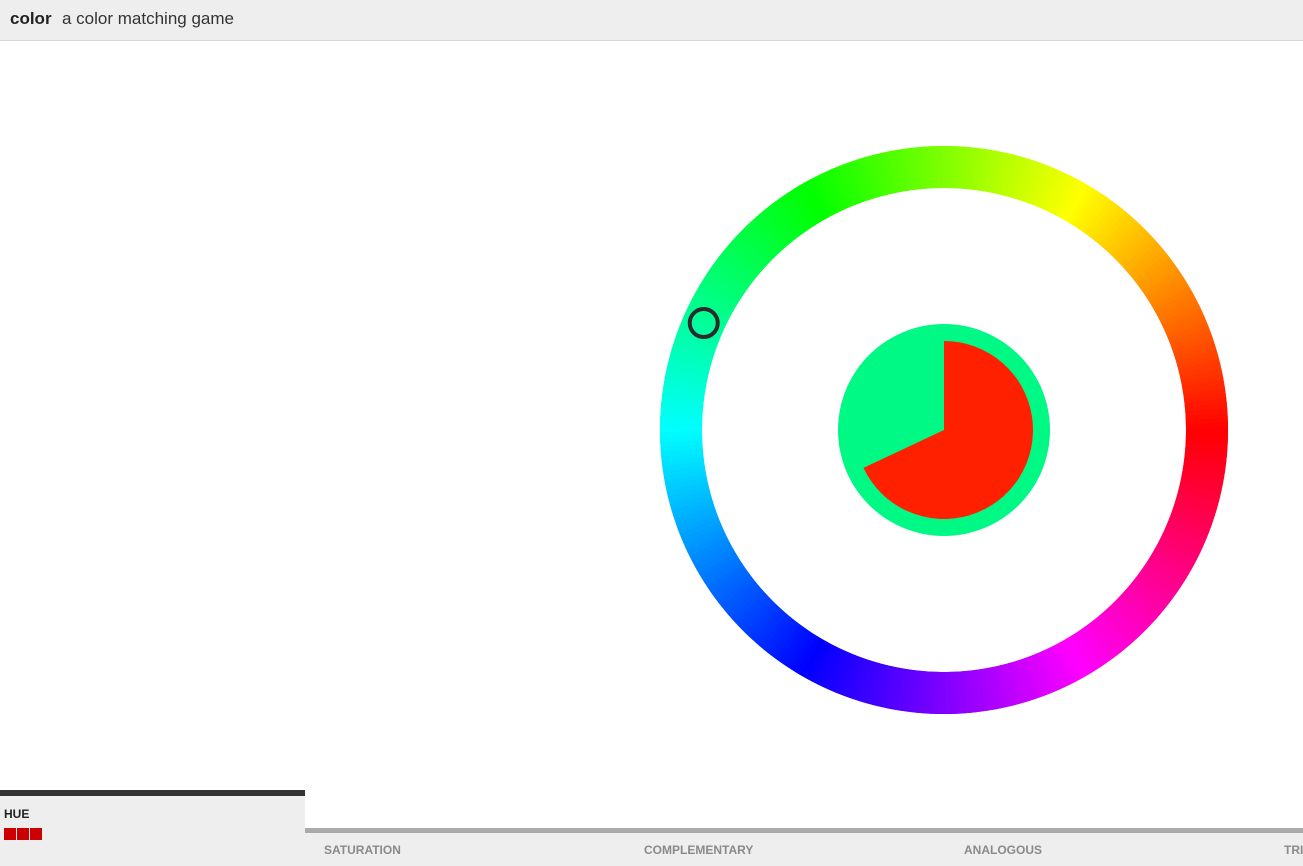 The width and height of the screenshot is (1303, 866). Describe the element at coordinates (804, 849) in the screenshot. I see `tab-strip` at that location.